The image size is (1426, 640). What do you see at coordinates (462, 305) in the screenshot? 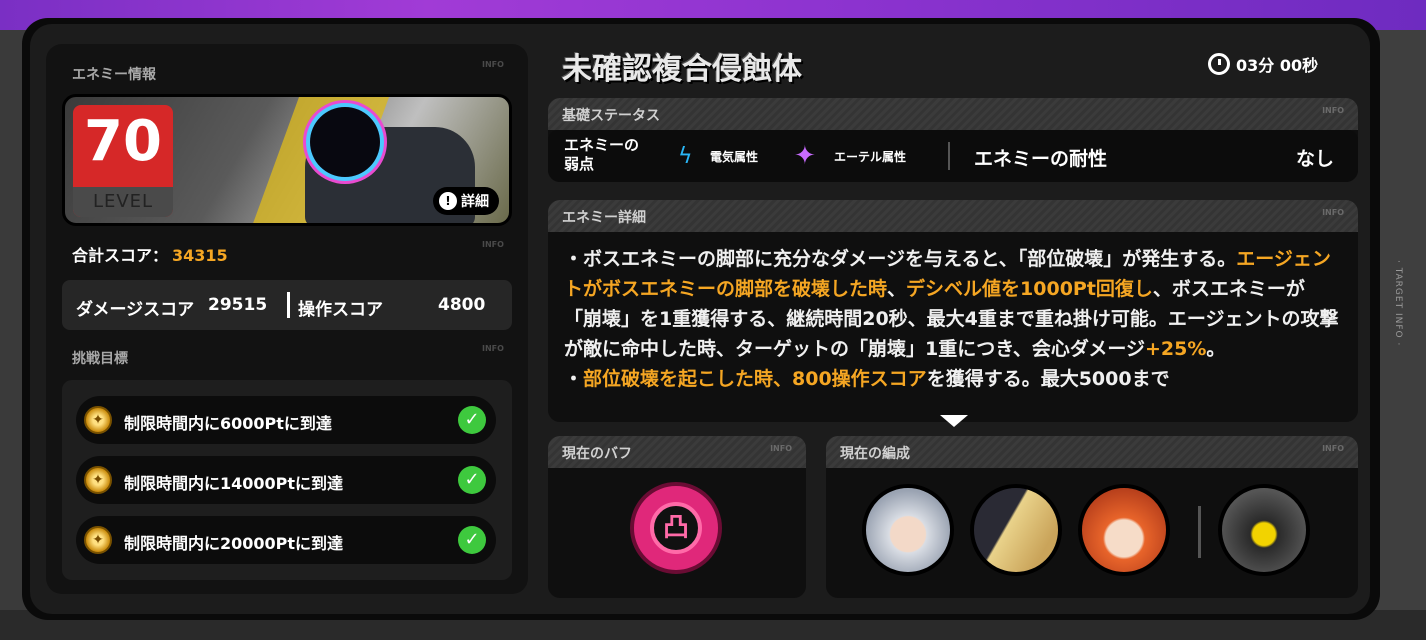
I see `operation-score-value: 4800` at bounding box center [462, 305].